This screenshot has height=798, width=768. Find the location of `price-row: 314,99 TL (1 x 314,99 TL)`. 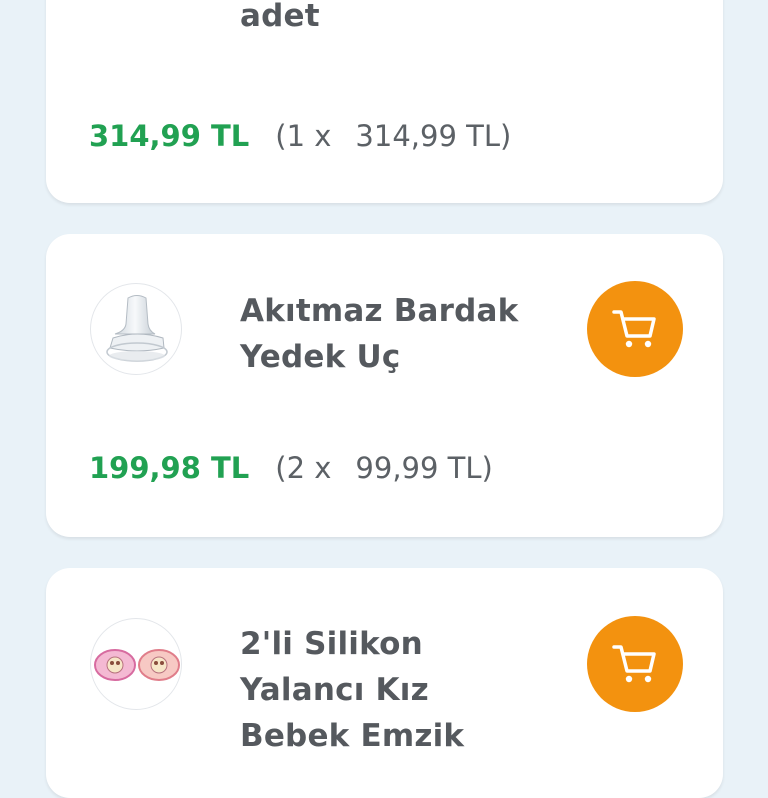

price-row: 314,99 TL (1 x 314,99 TL) is located at coordinates (300, 136).